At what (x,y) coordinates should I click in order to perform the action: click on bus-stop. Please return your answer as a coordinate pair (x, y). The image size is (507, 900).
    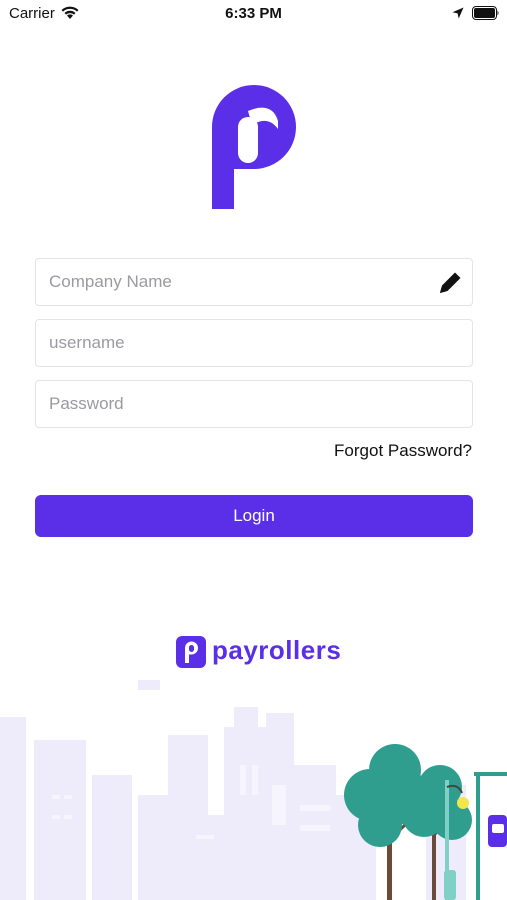
    Looking at the image, I should click on (490, 836).